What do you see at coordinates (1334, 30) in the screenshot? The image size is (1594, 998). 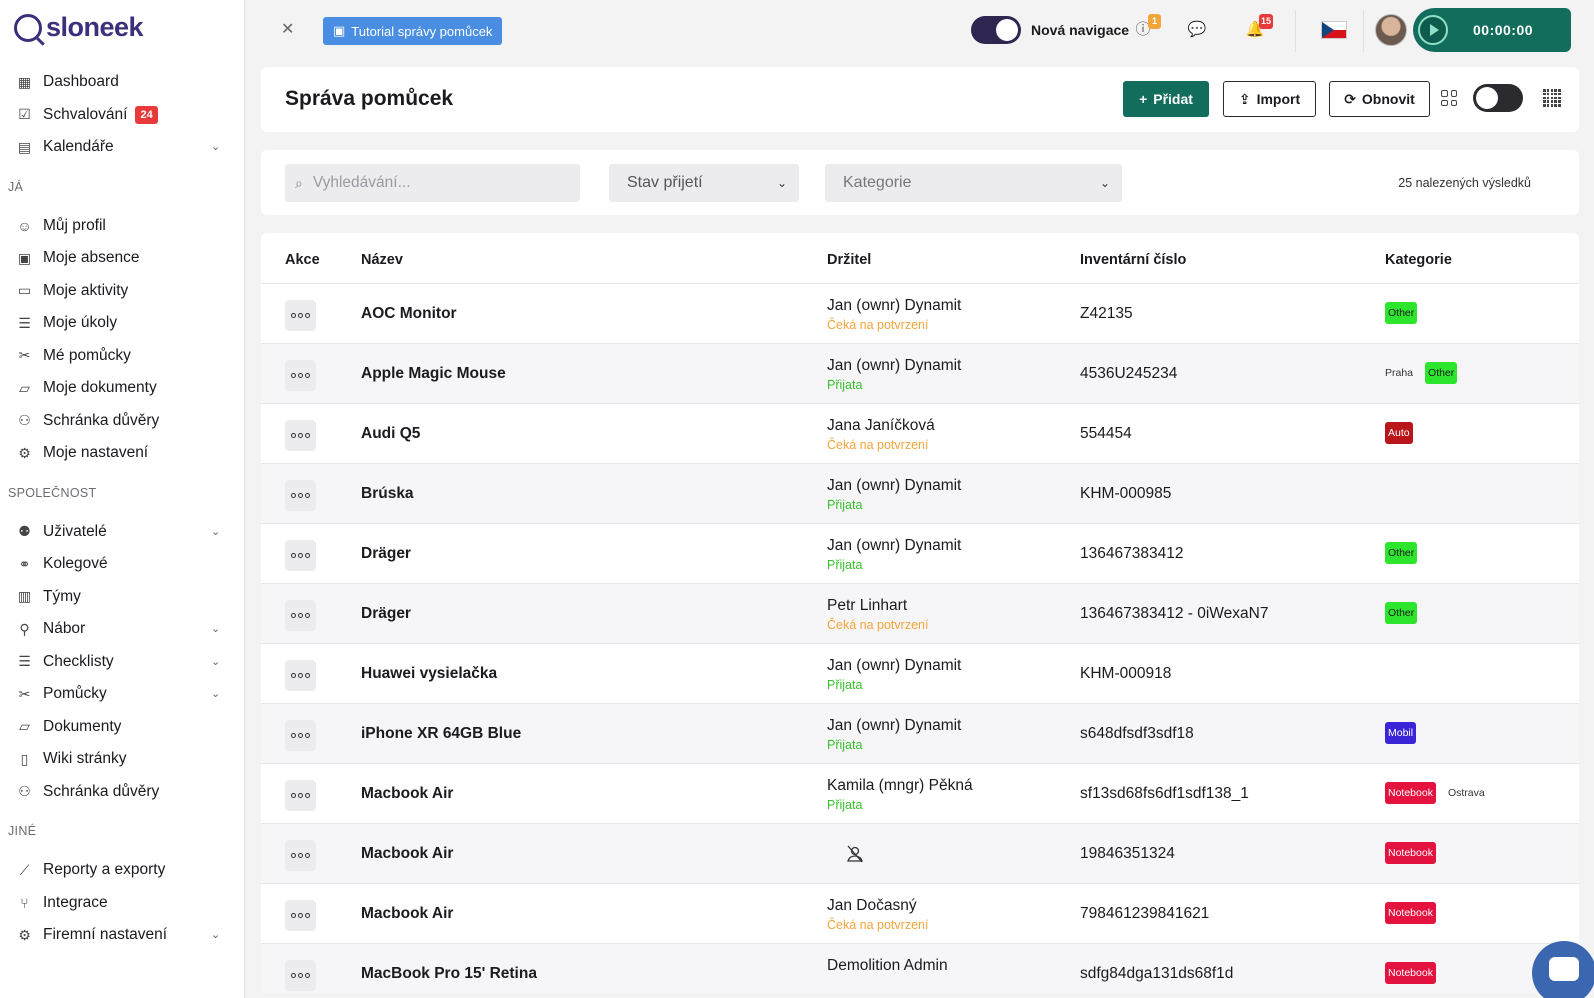 I see `czech-flag-icon` at bounding box center [1334, 30].